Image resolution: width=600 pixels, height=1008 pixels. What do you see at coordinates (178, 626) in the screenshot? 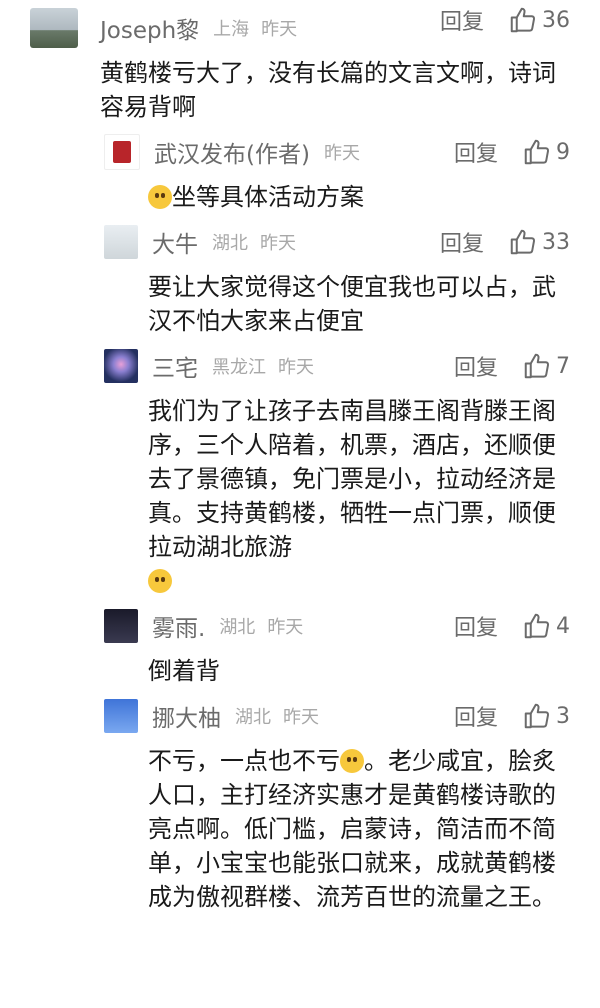
I see `reply-author: 雾雨.` at bounding box center [178, 626].